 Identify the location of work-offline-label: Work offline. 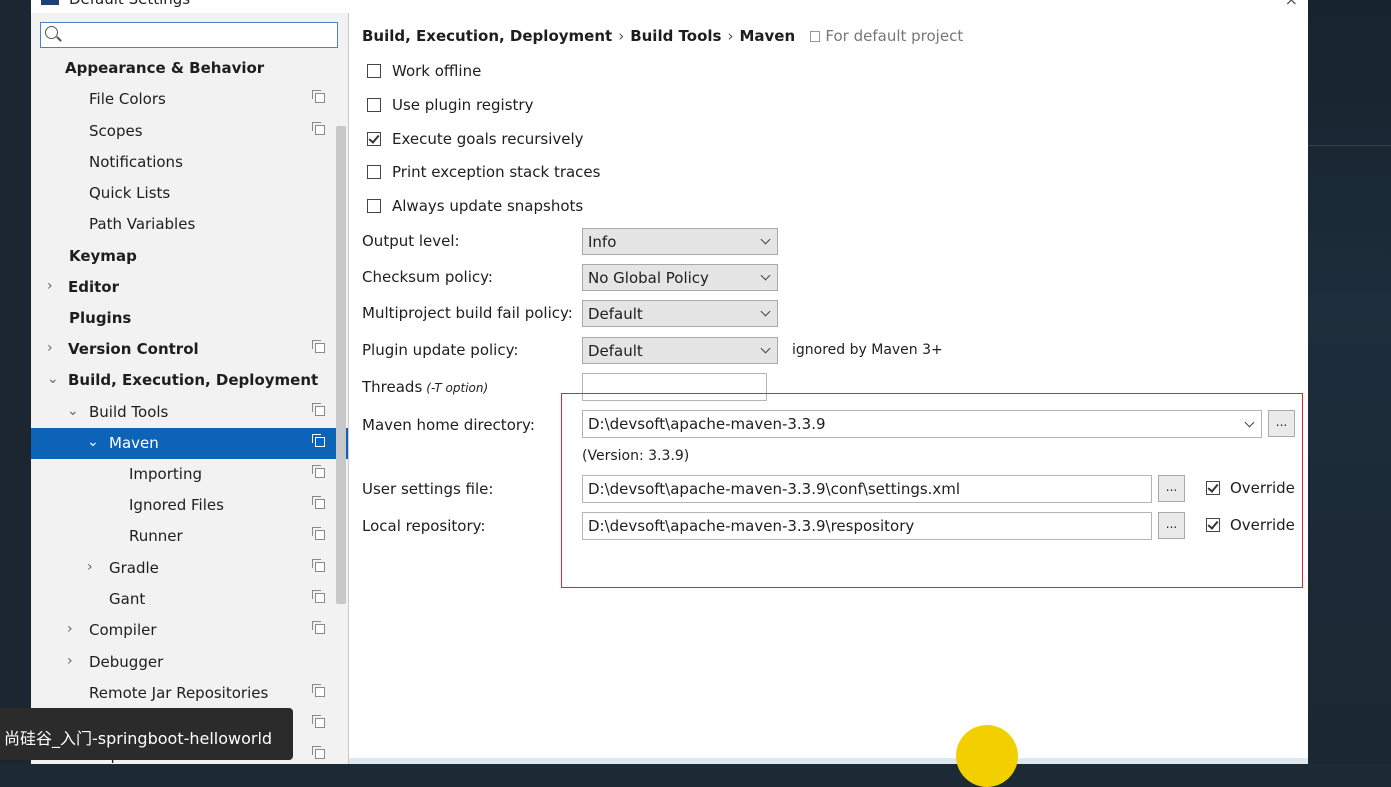
(437, 71).